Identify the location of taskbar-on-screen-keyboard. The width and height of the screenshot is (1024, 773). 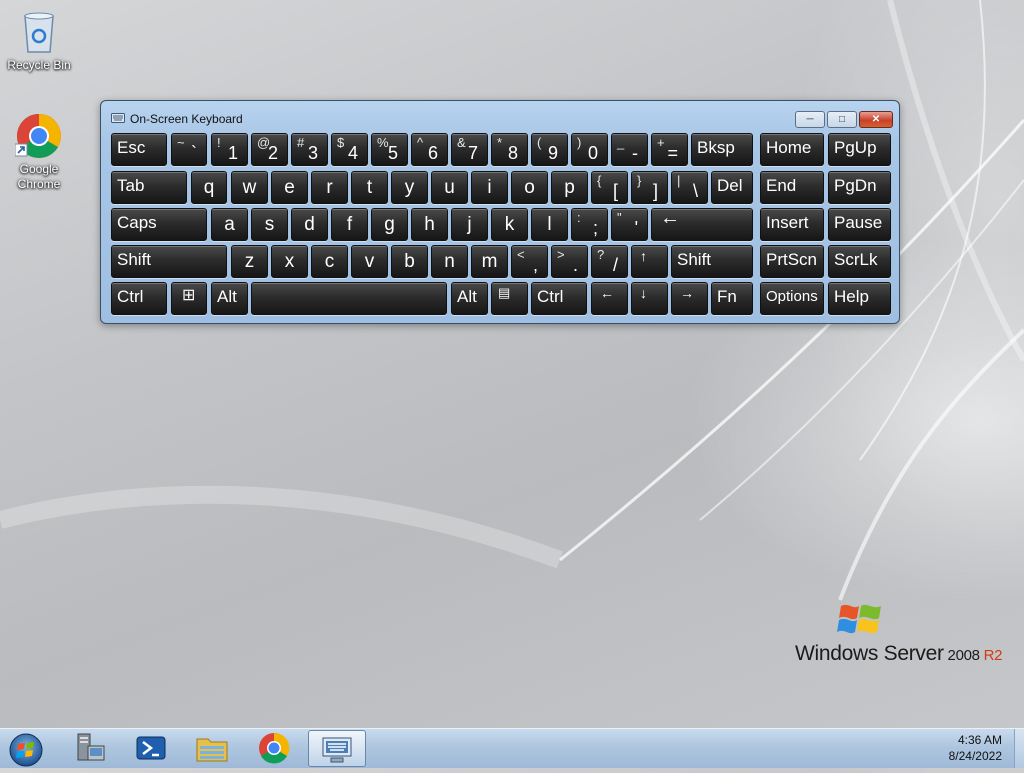
(337, 748).